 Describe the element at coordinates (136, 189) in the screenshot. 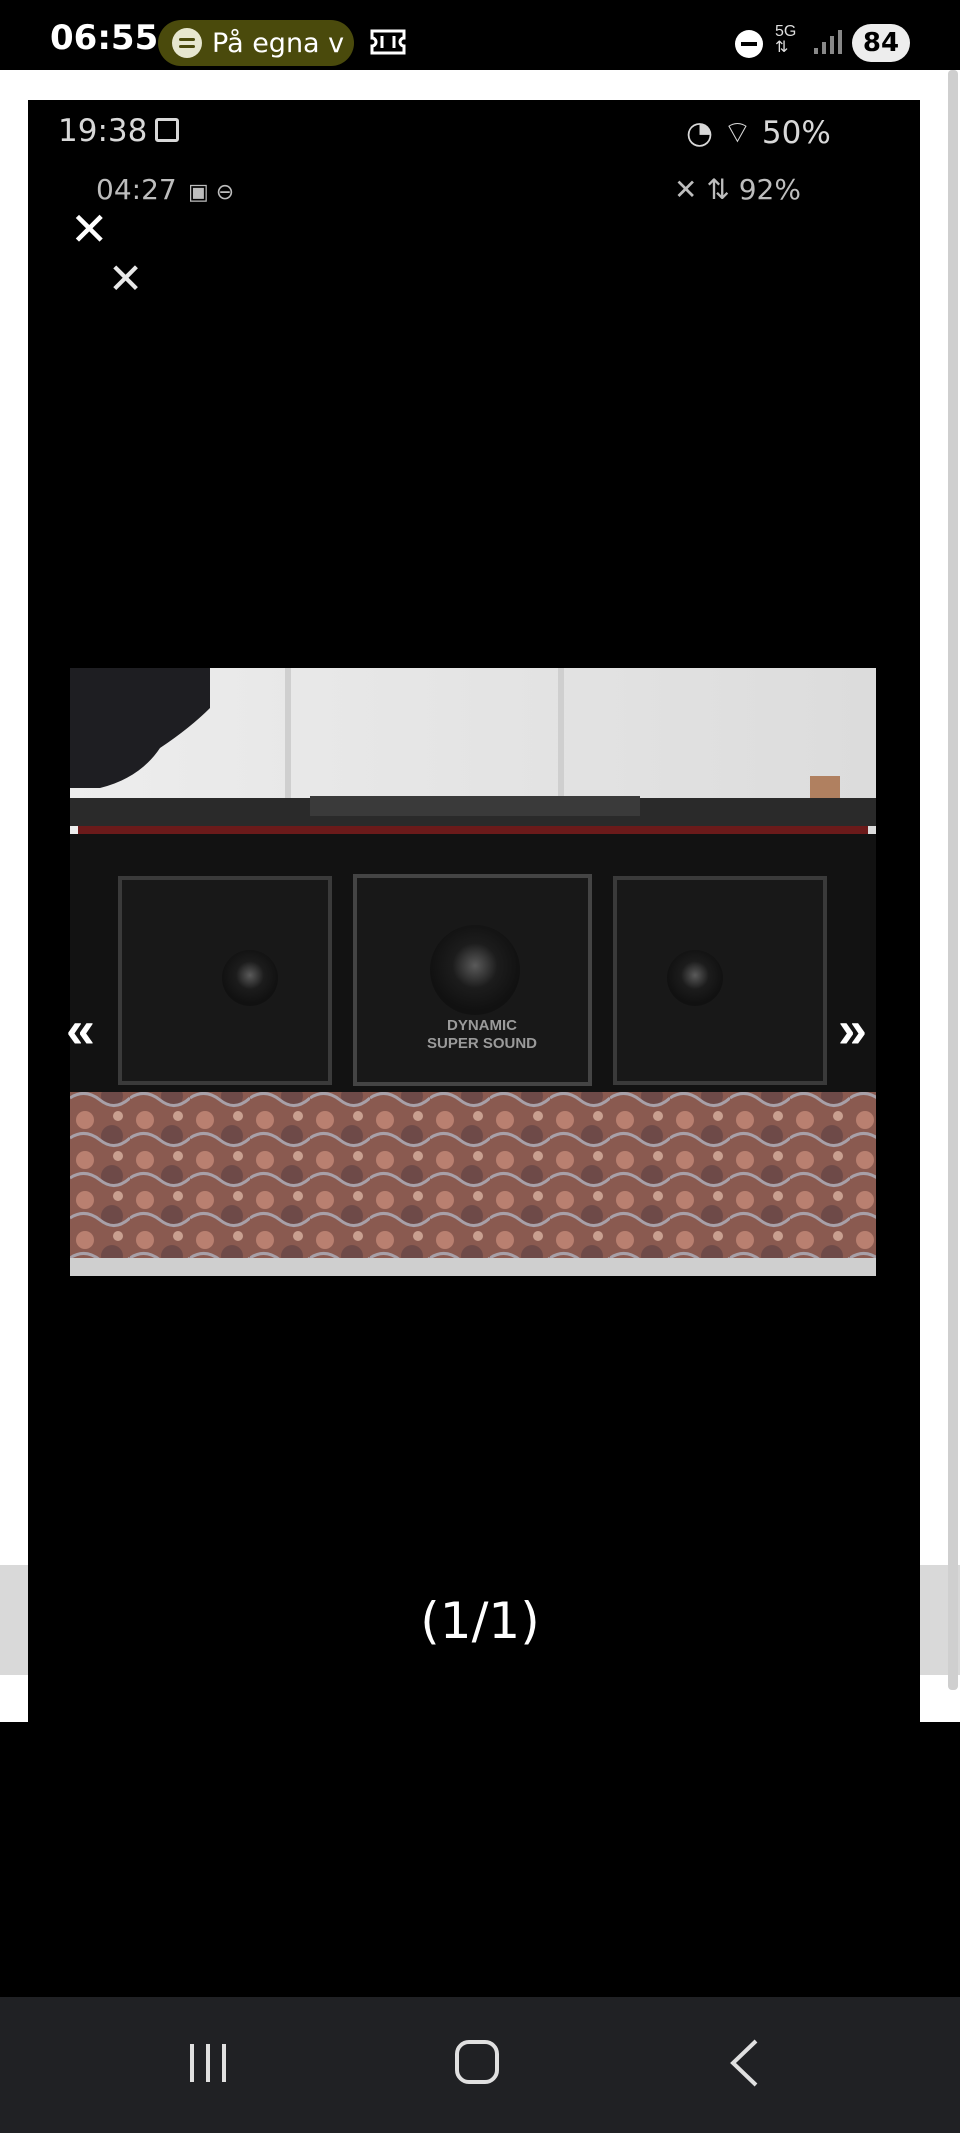

I see `embedded-status-time-2: 04:27` at that location.